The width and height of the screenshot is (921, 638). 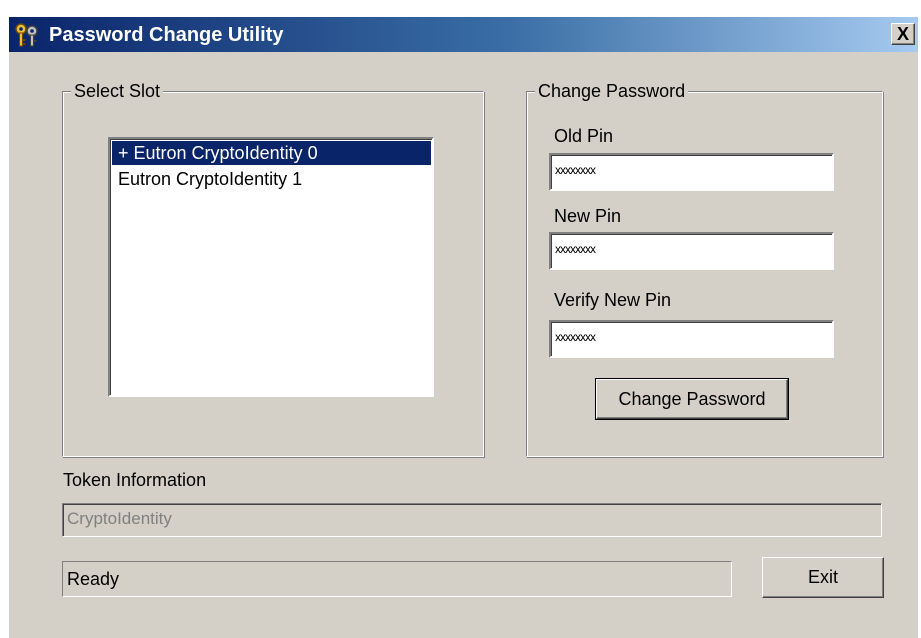 I want to click on title-bar: Password Change Utility X, so click(x=463, y=34).